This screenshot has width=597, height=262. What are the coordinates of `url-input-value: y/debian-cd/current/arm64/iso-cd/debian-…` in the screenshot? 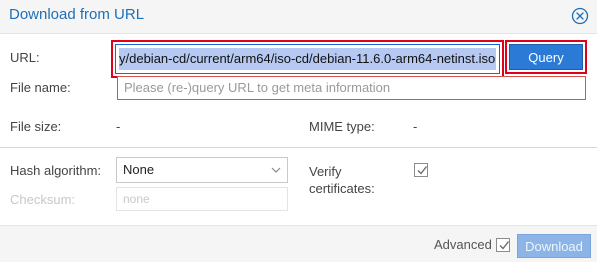 It's located at (307, 58).